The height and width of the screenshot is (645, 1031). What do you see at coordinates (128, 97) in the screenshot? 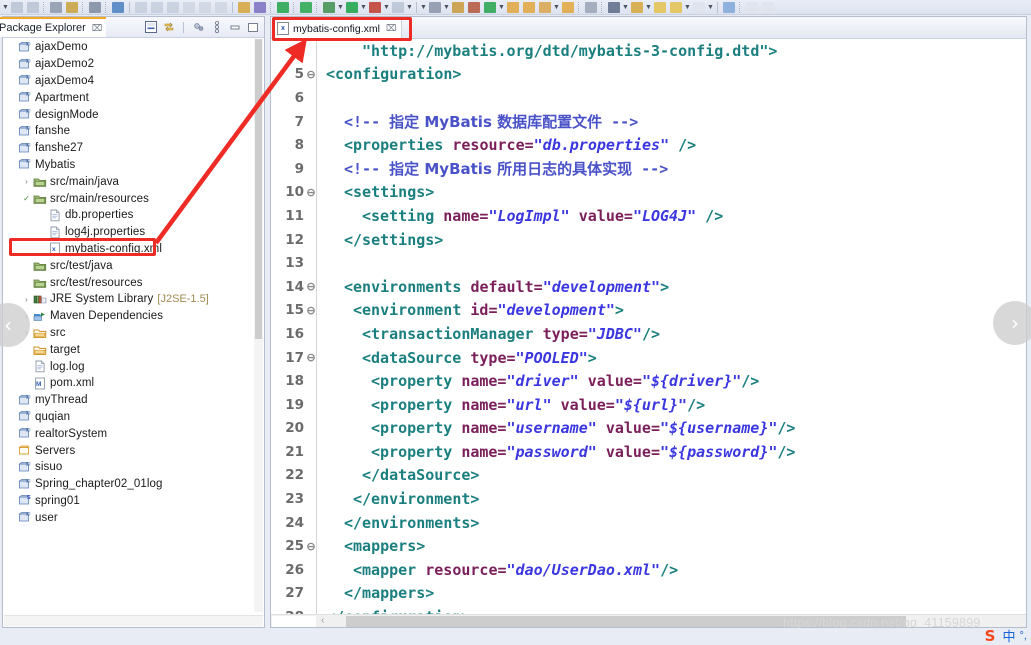
I see `tree-item-apartment: J Apartment` at bounding box center [128, 97].